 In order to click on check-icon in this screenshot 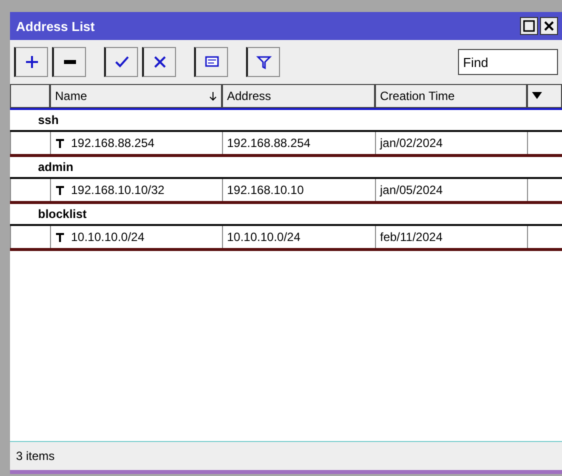, I will do `click(122, 62)`.